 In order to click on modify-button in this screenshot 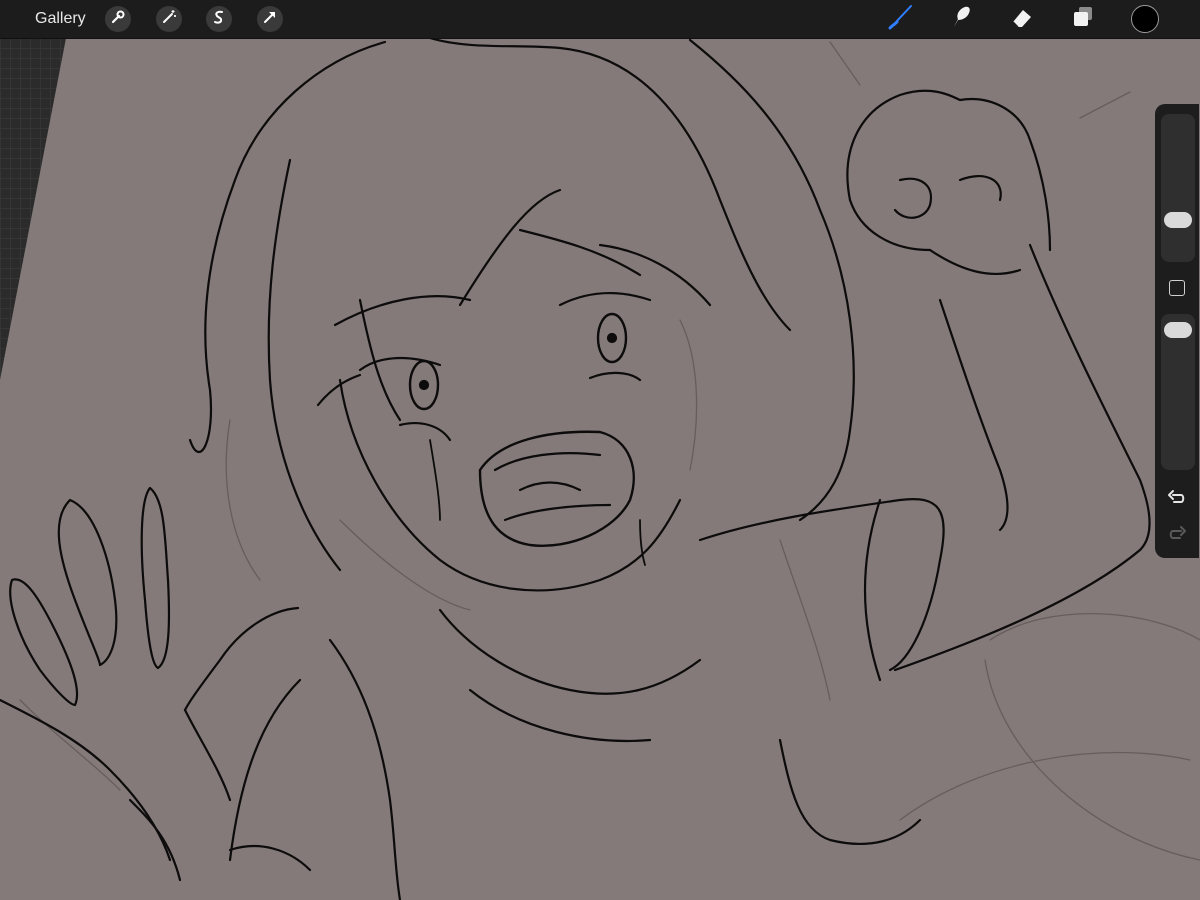, I will do `click(1177, 288)`.